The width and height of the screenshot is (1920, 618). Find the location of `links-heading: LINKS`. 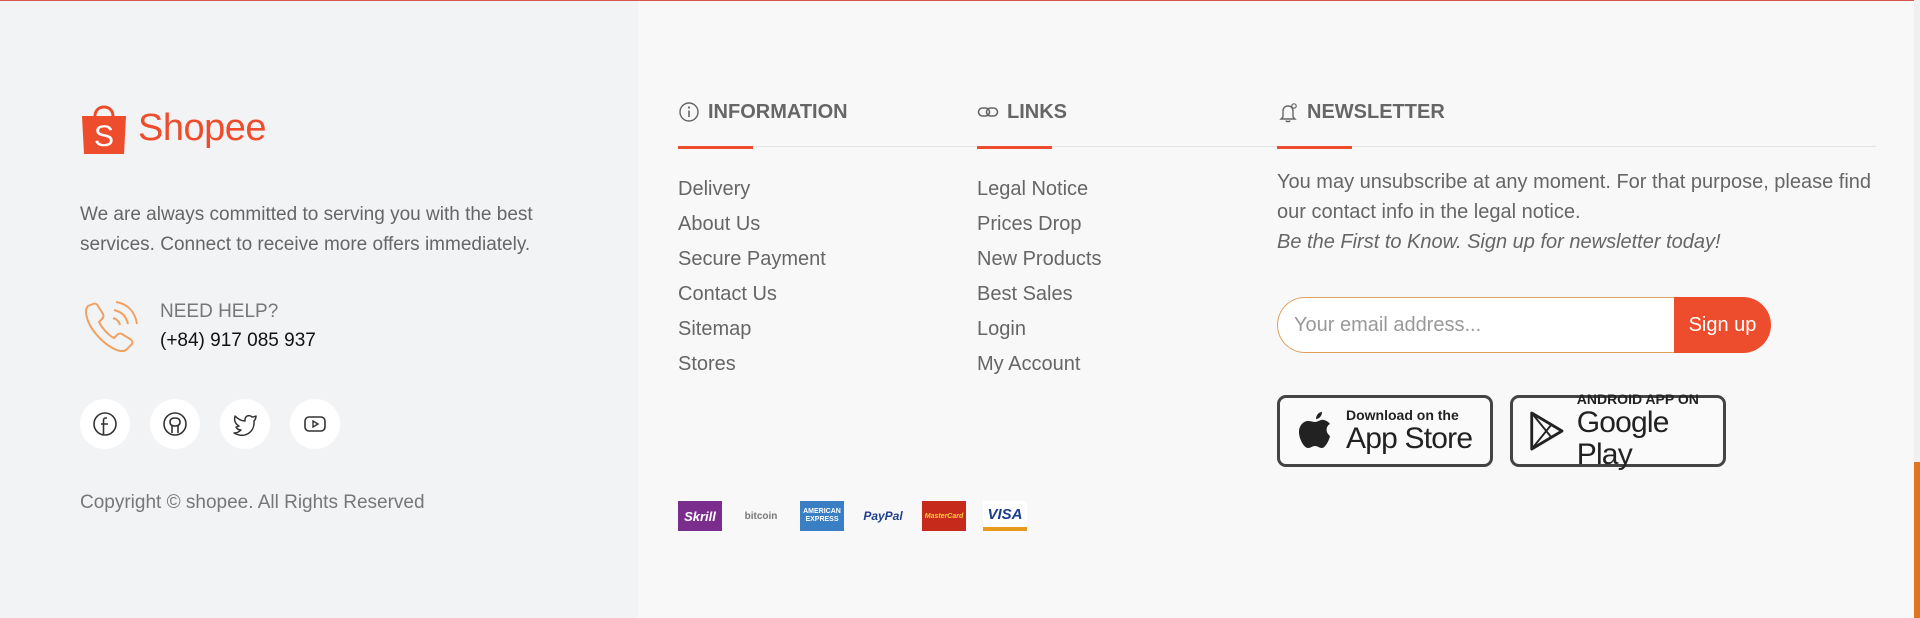

links-heading: LINKS is located at coordinates (1022, 112).